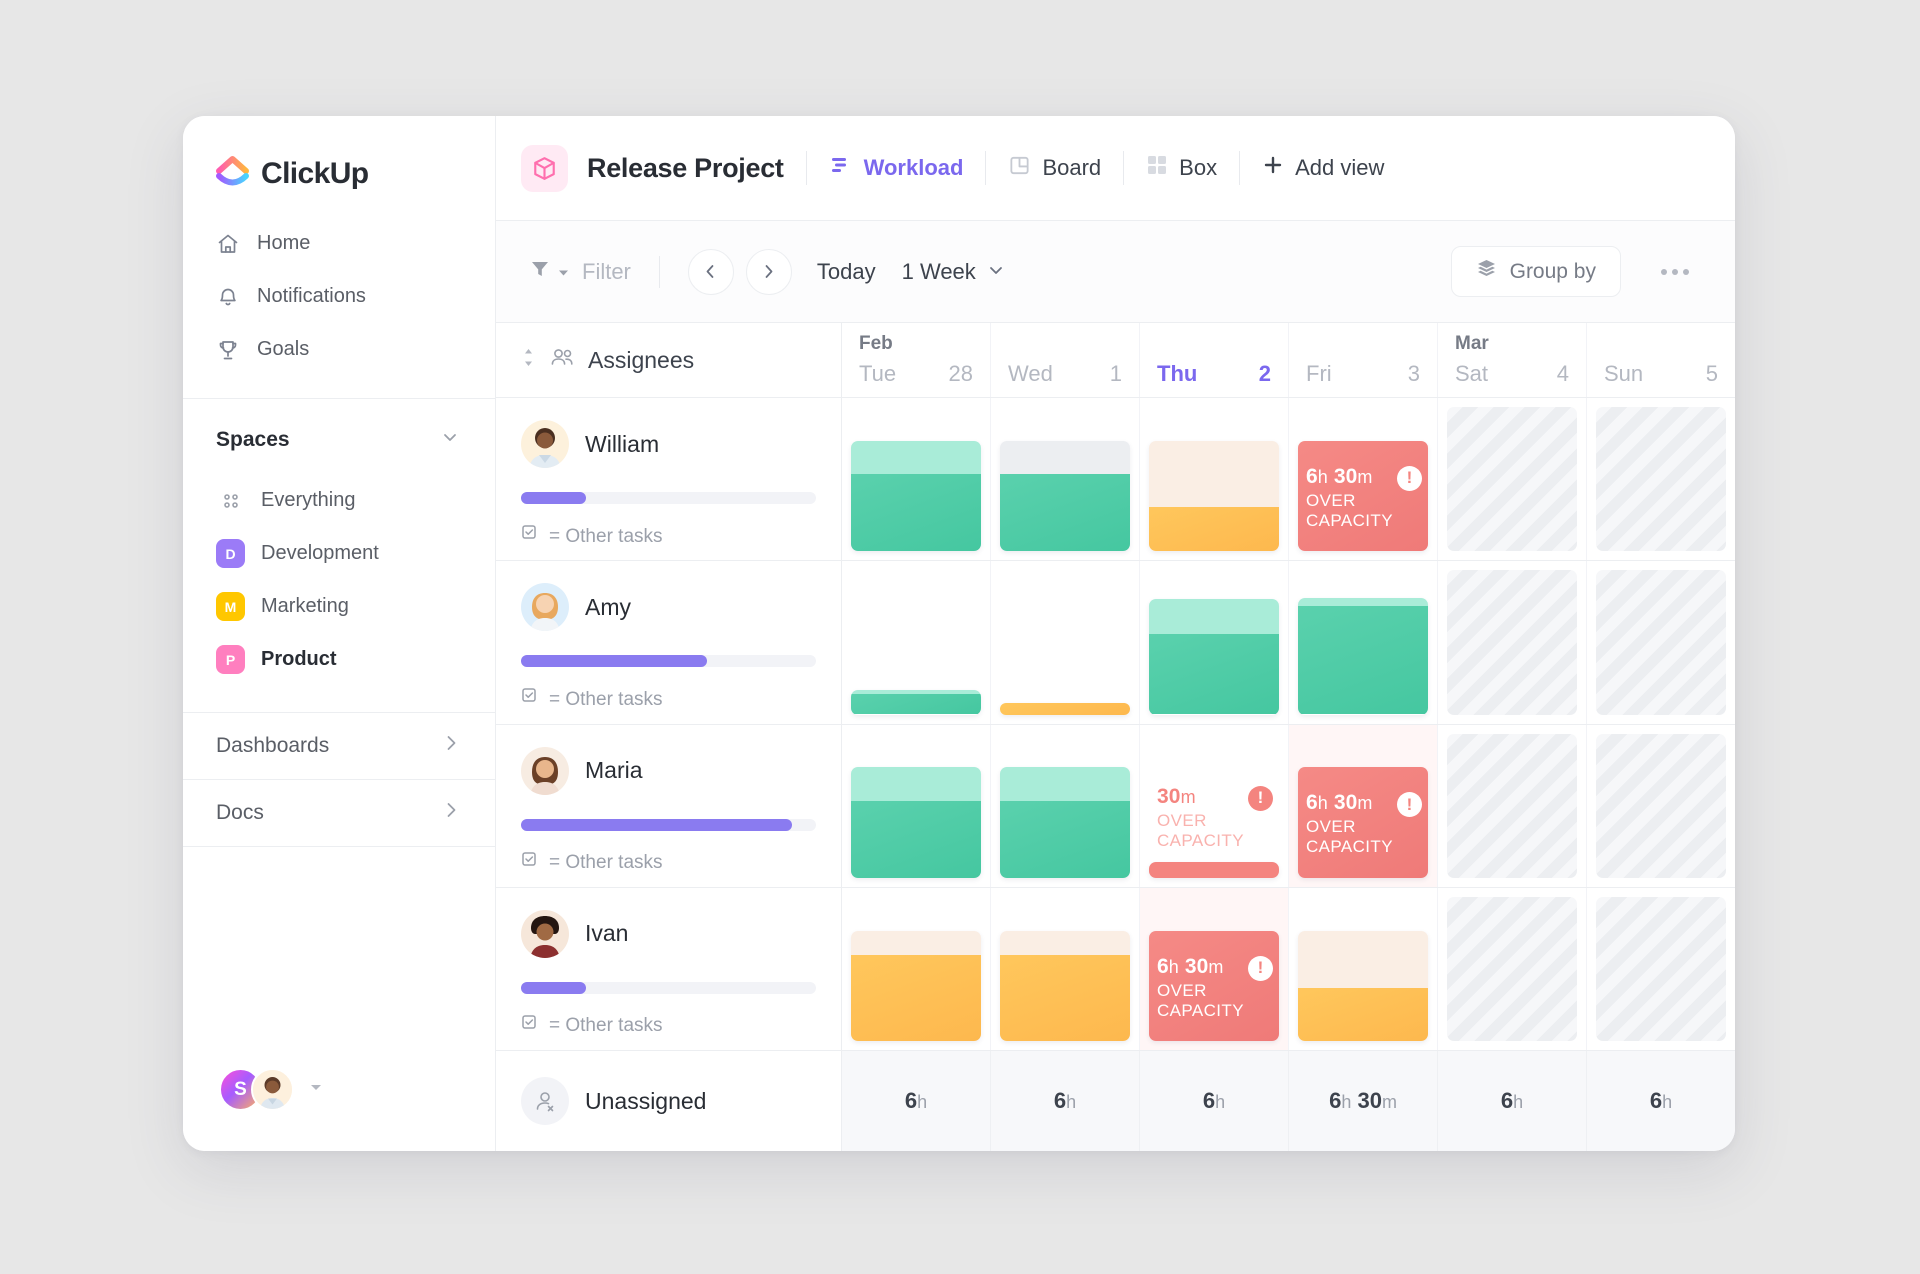  Describe the element at coordinates (668, 969) in the screenshot. I see `lane-ivan: Ivan = Other tasks` at that location.